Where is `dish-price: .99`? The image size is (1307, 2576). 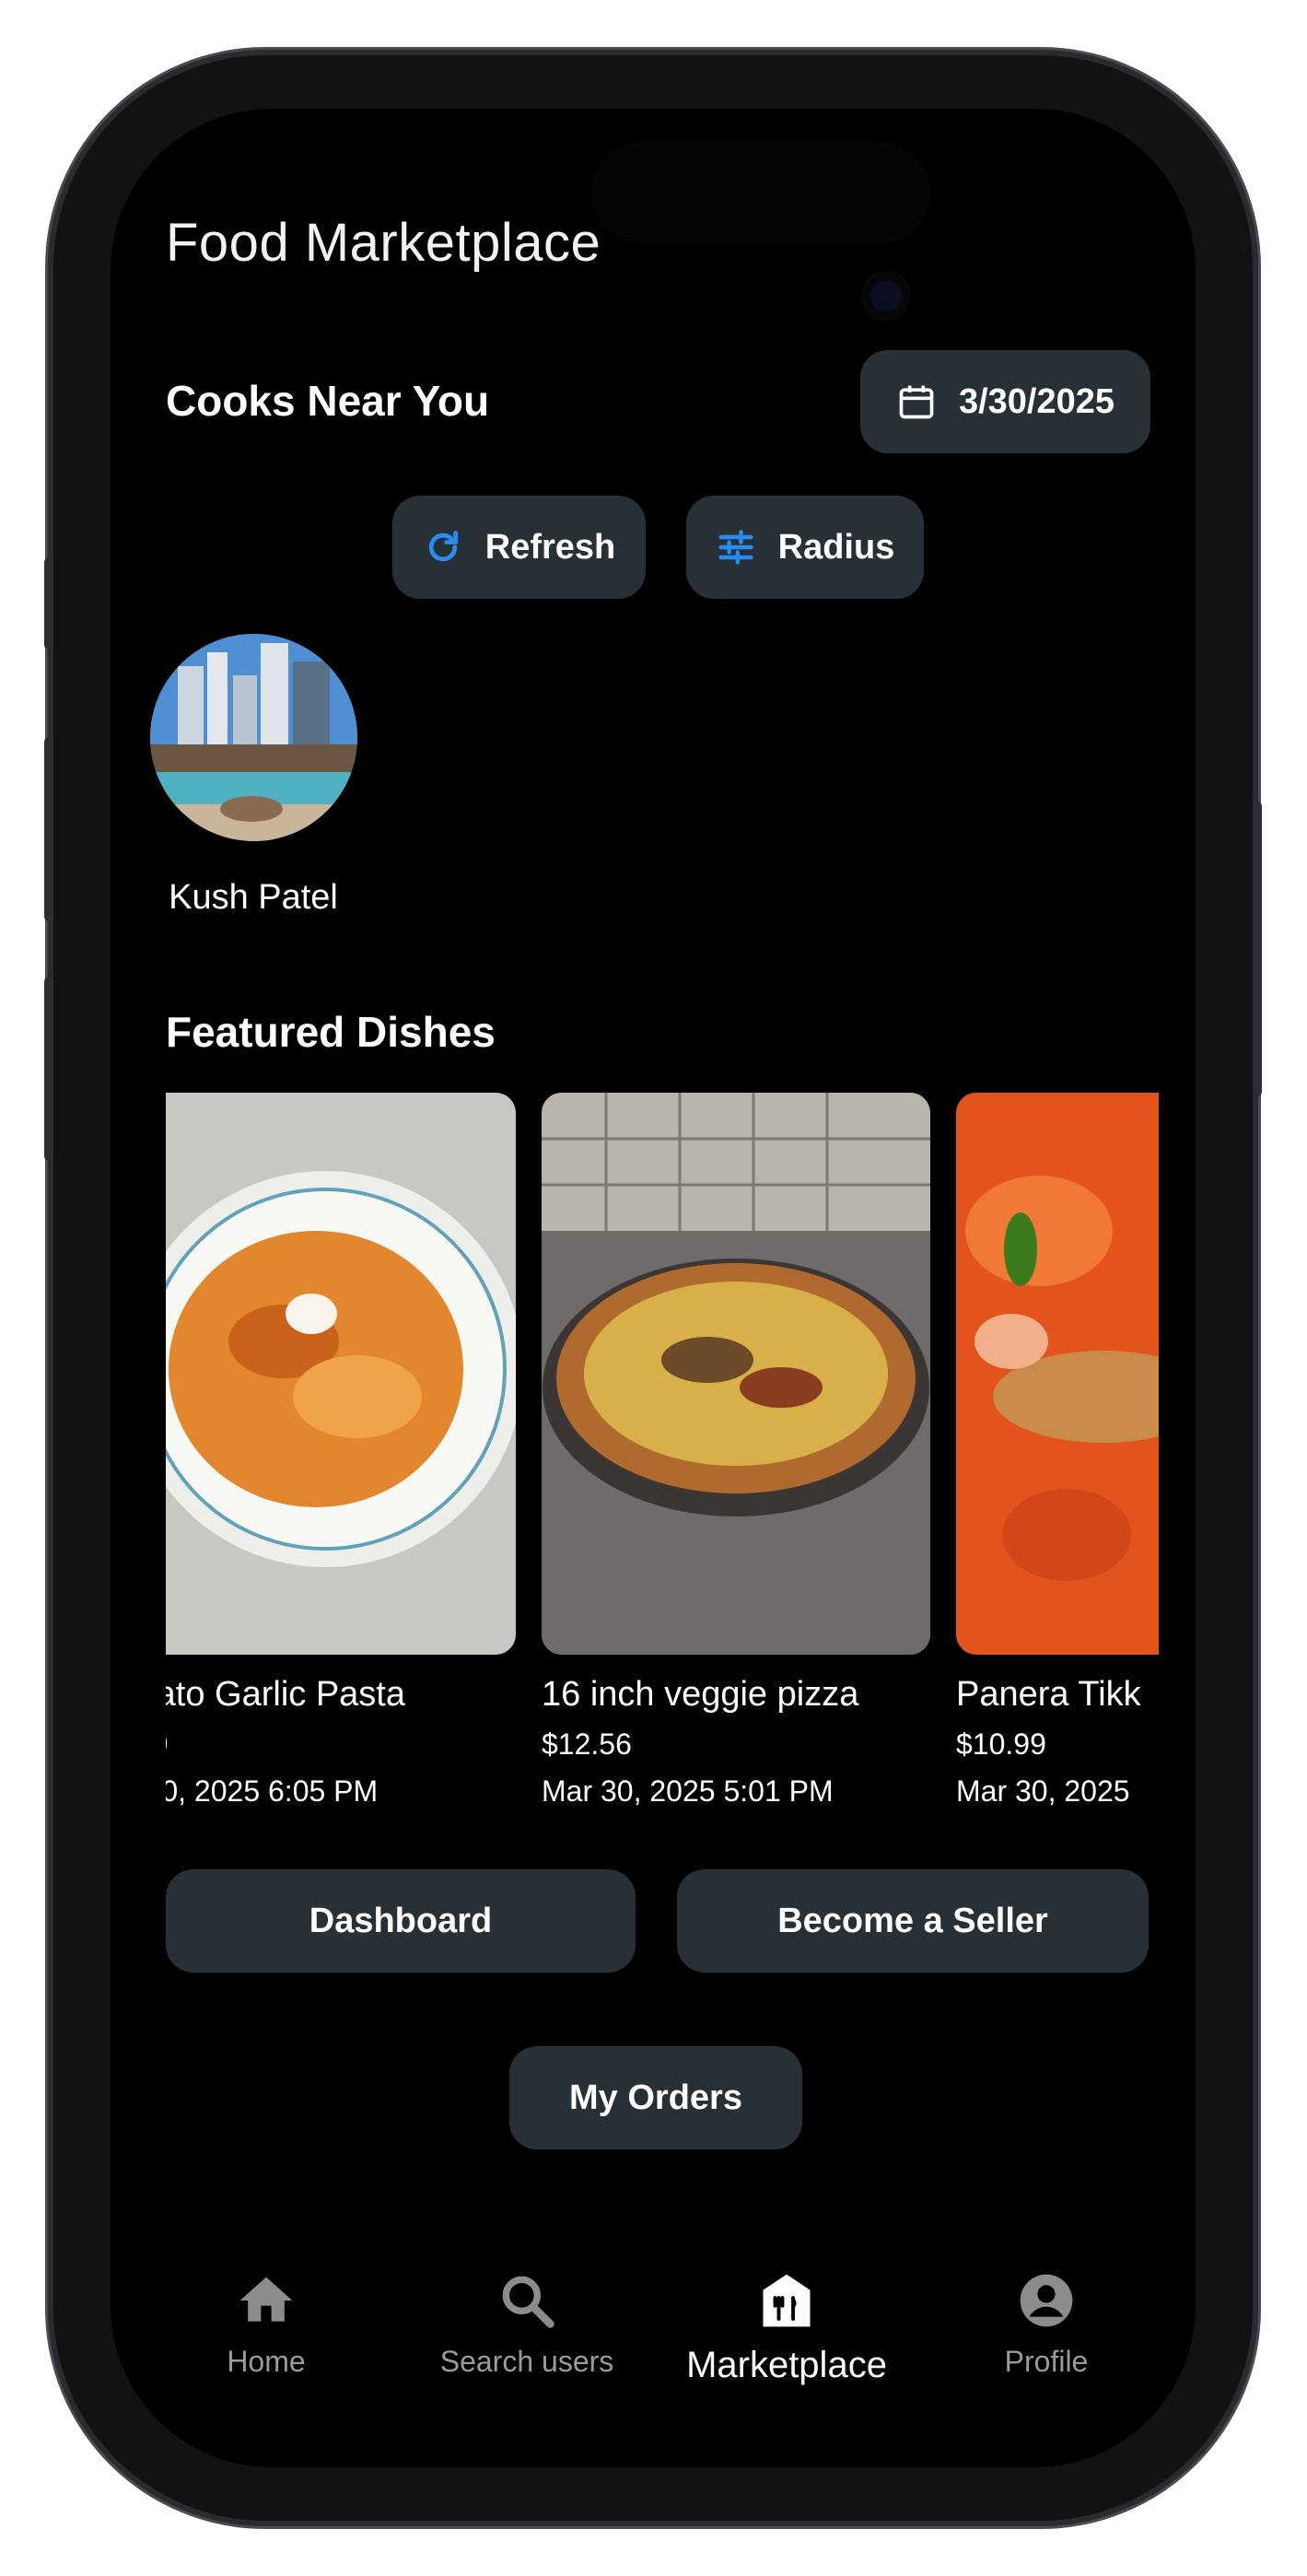
dish-price: .99 is located at coordinates (341, 1744).